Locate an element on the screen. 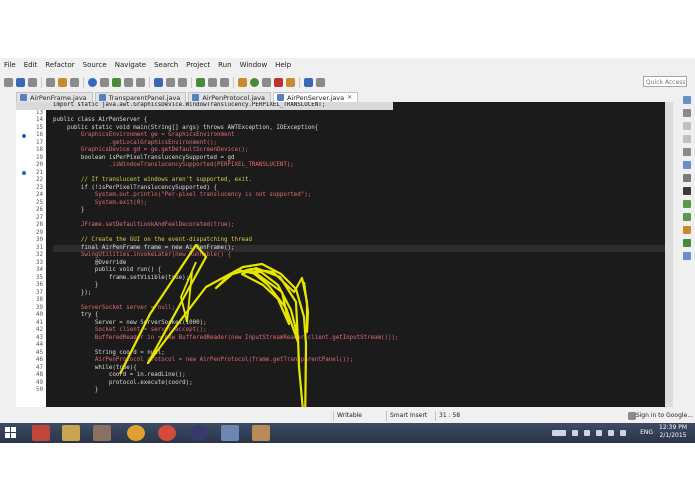 The width and height of the screenshot is (695, 494). tab-transparentpanel-java: TransparentPanel.java is located at coordinates (140, 97).